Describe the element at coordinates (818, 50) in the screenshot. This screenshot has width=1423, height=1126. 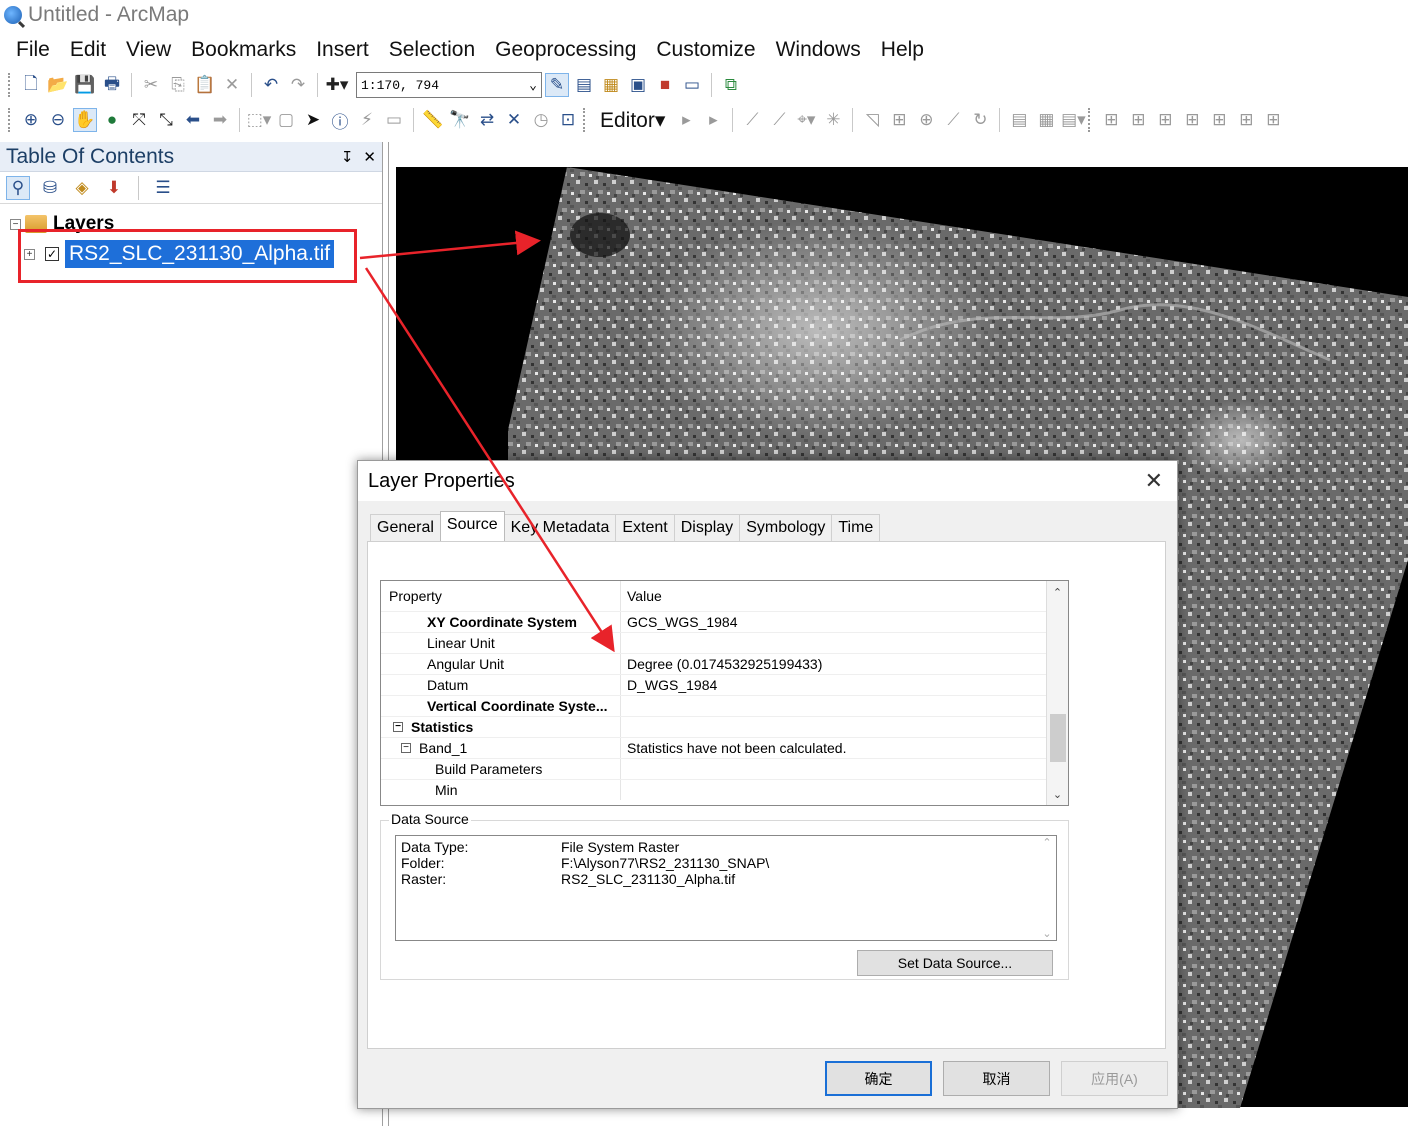
I see `menu-windows: Windows` at that location.